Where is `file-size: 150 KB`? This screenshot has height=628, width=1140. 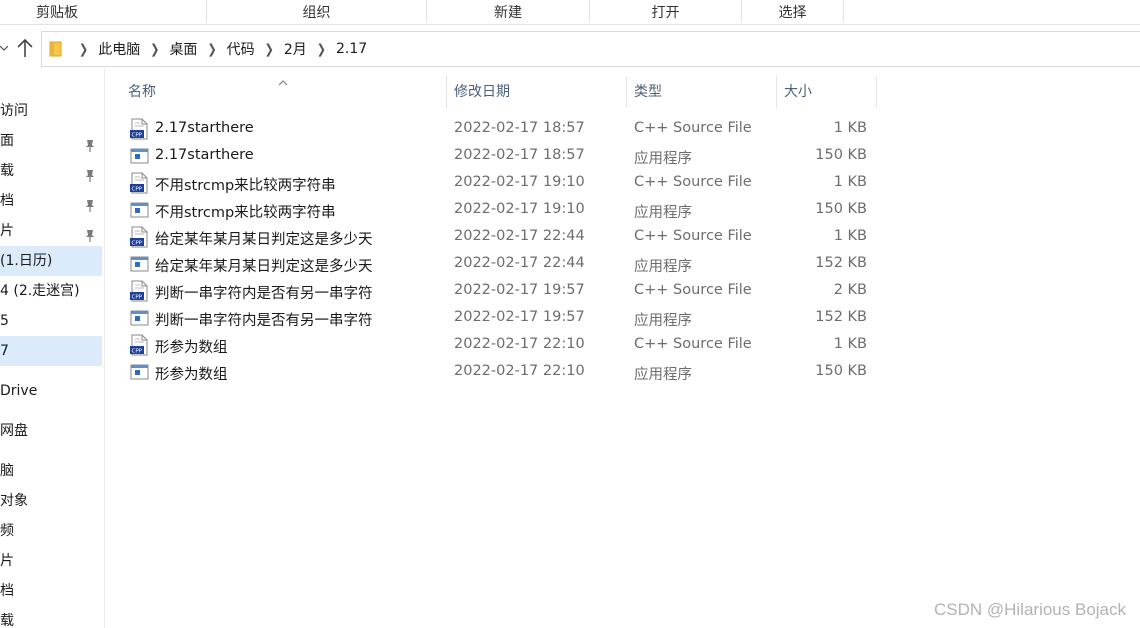 file-size: 150 KB is located at coordinates (841, 209).